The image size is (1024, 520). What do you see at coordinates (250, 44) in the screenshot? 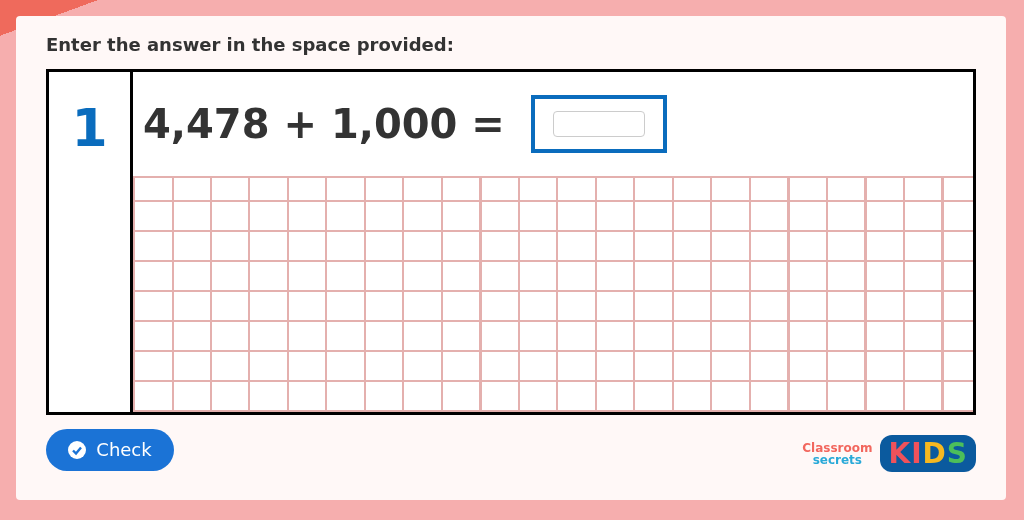
I see `instruction-text: Enter the answer in the space provided:` at bounding box center [250, 44].